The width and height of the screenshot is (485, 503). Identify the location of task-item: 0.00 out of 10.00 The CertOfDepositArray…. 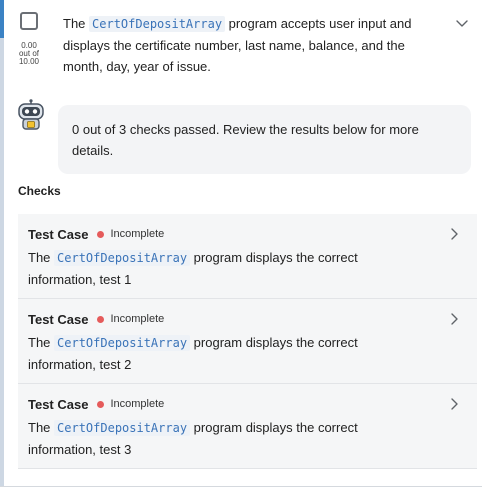
(244, 48).